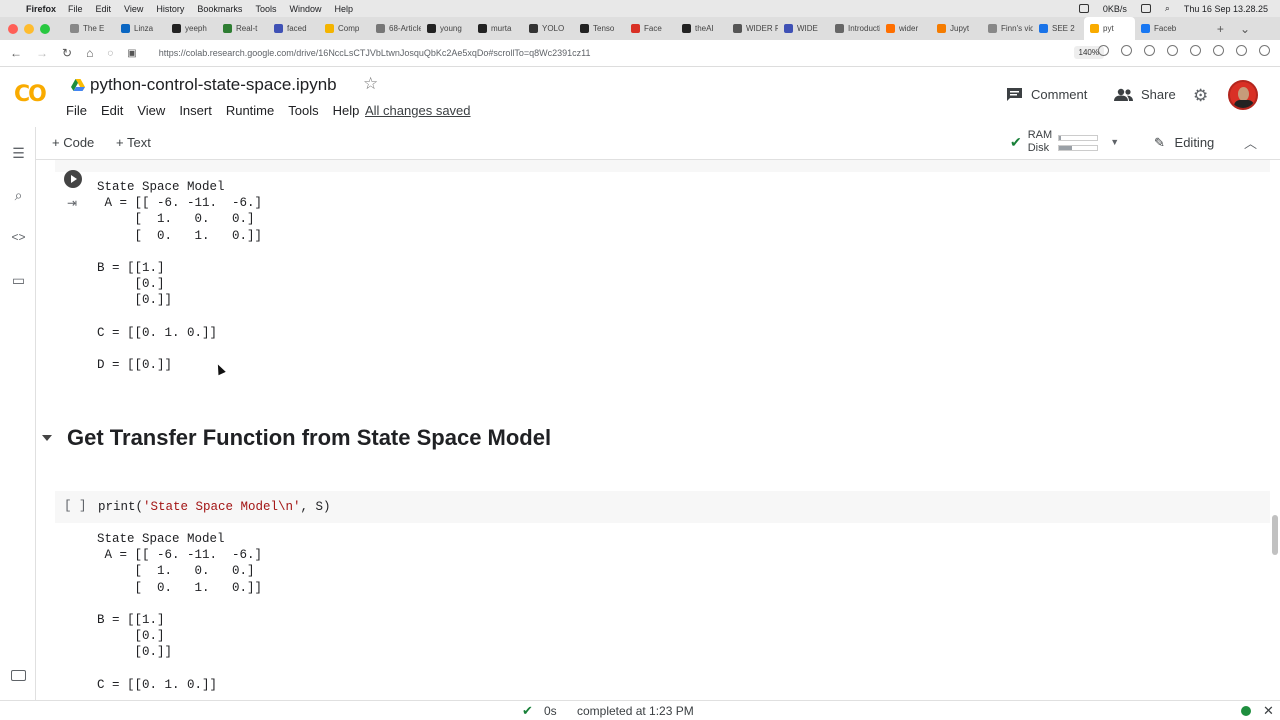 The width and height of the screenshot is (1280, 720). I want to click on code-cell: [ ] print('State Space Model\n', S), so click(662, 507).